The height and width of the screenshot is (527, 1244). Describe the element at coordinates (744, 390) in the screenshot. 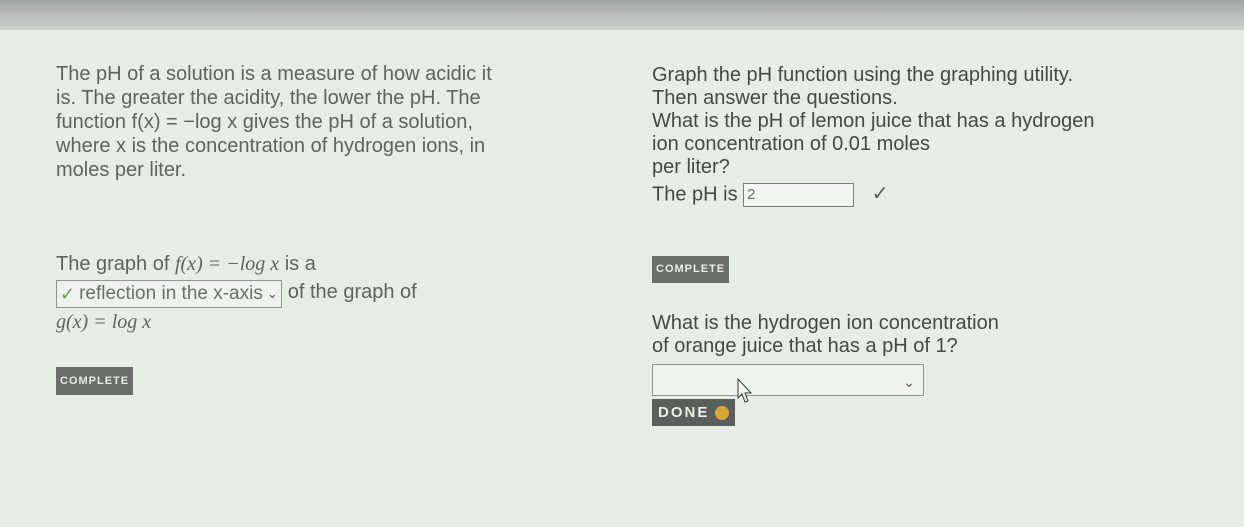

I see `mouse-cursor-icon` at that location.